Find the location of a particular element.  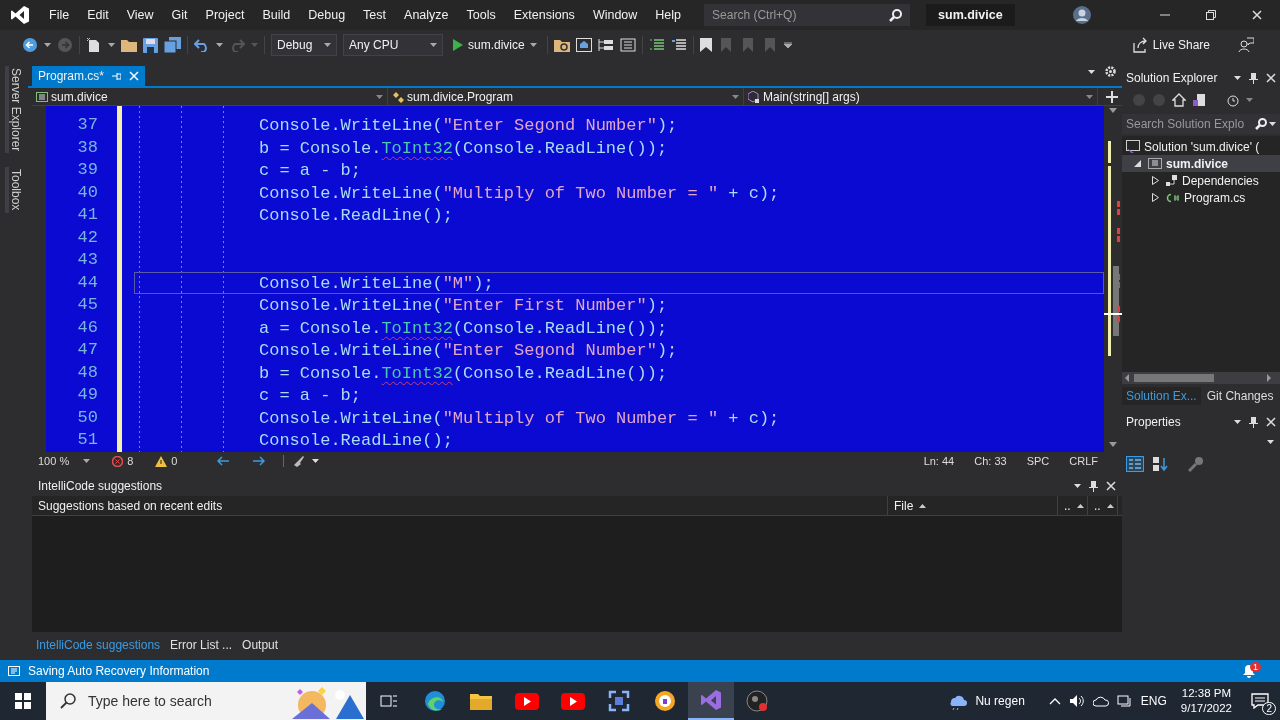

menu-item: Build is located at coordinates (276, 15).